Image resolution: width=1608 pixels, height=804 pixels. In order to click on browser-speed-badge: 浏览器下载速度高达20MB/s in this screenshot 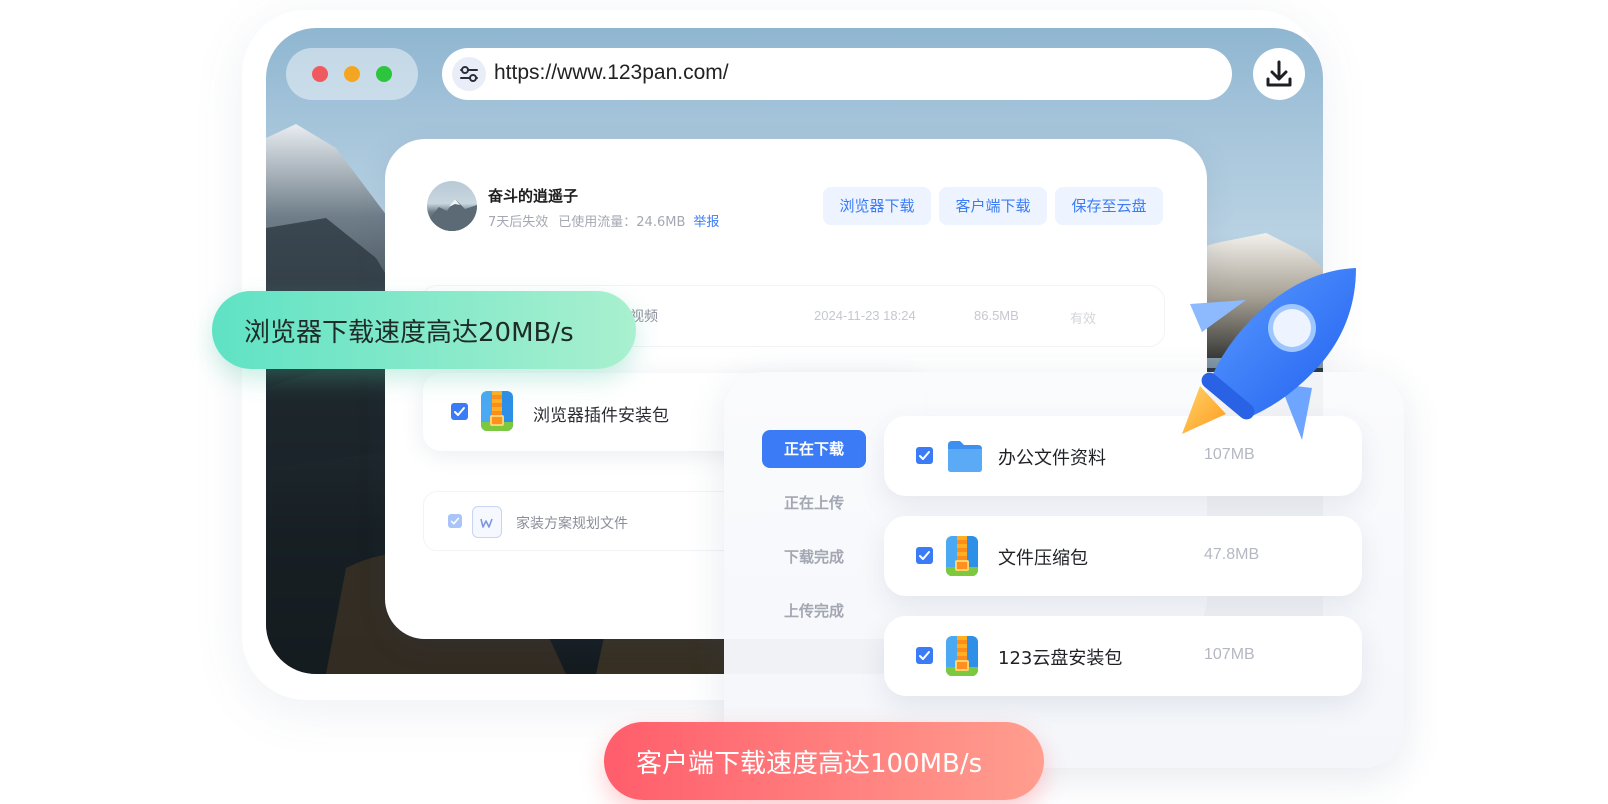, I will do `click(424, 330)`.